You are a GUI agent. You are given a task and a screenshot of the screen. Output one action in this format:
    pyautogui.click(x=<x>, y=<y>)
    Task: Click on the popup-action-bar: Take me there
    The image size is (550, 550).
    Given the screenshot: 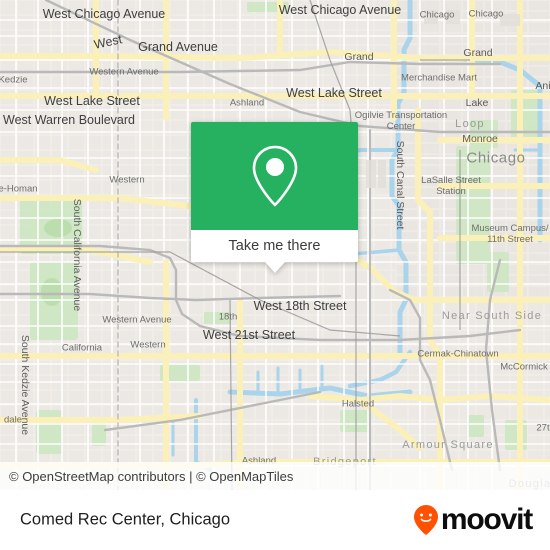 What is the action you would take?
    pyautogui.click(x=274, y=246)
    